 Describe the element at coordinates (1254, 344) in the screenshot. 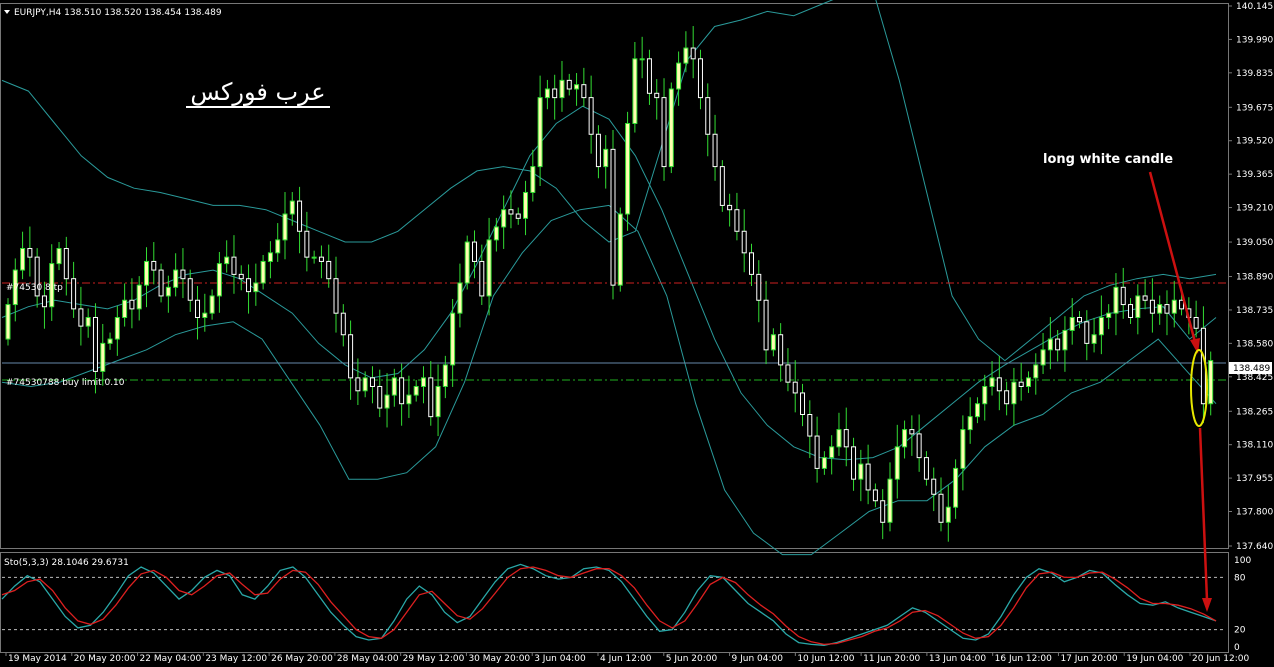

I see `price-tick-label: 138.580` at that location.